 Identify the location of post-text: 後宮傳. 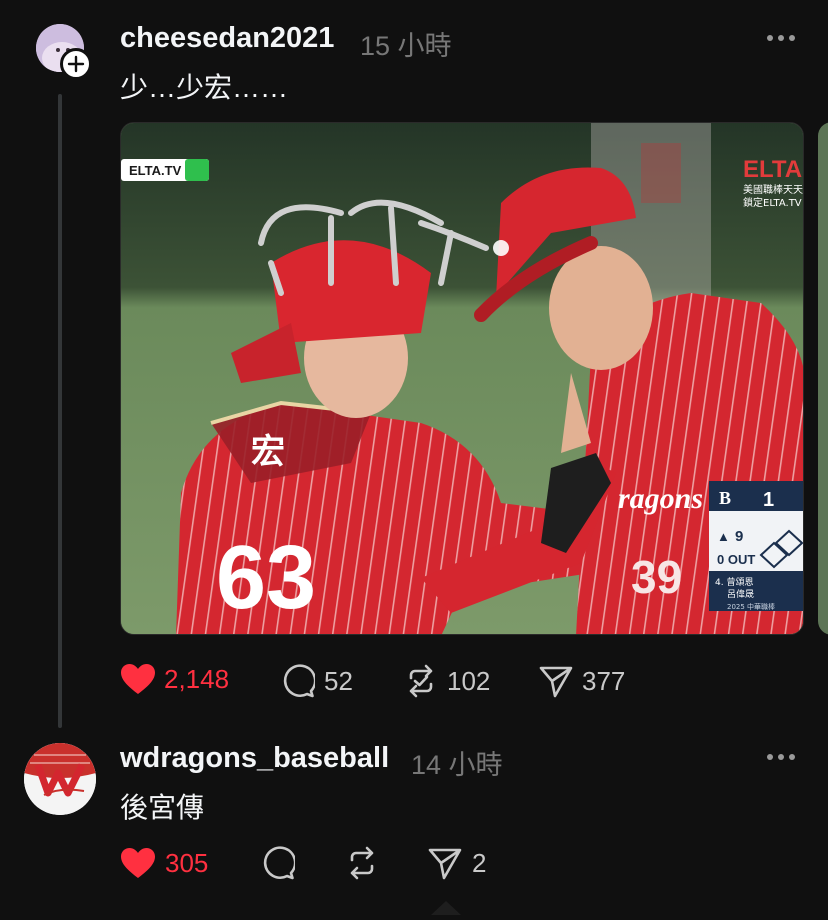
(162, 807).